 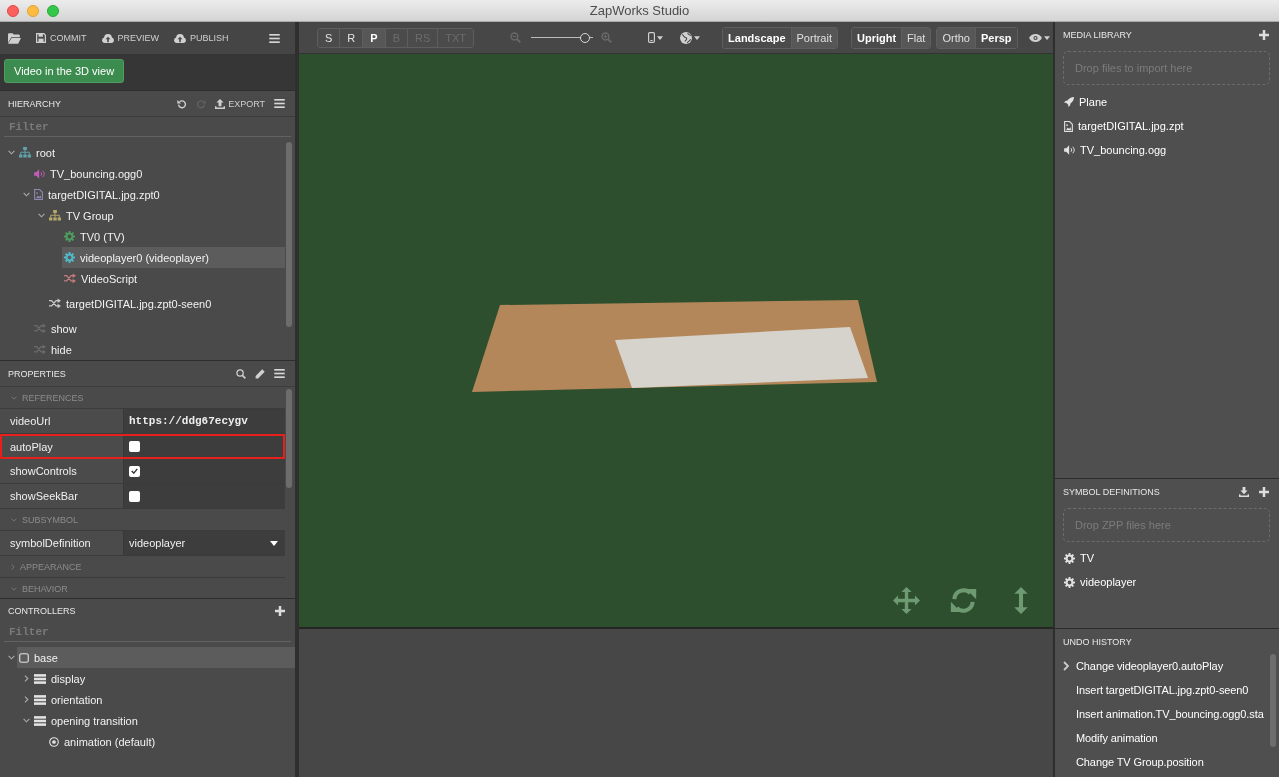 What do you see at coordinates (240, 103) in the screenshot?
I see `export-button: EXPORT` at bounding box center [240, 103].